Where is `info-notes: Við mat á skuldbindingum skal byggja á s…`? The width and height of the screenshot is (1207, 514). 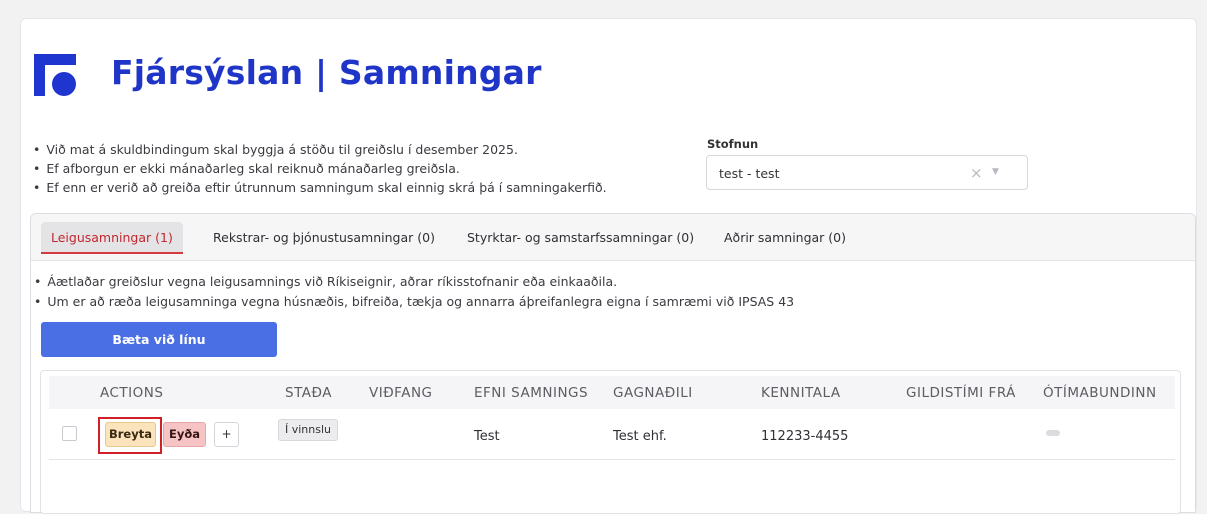
info-notes: Við mat á skuldbindingum skal byggja á s… is located at coordinates (320, 168).